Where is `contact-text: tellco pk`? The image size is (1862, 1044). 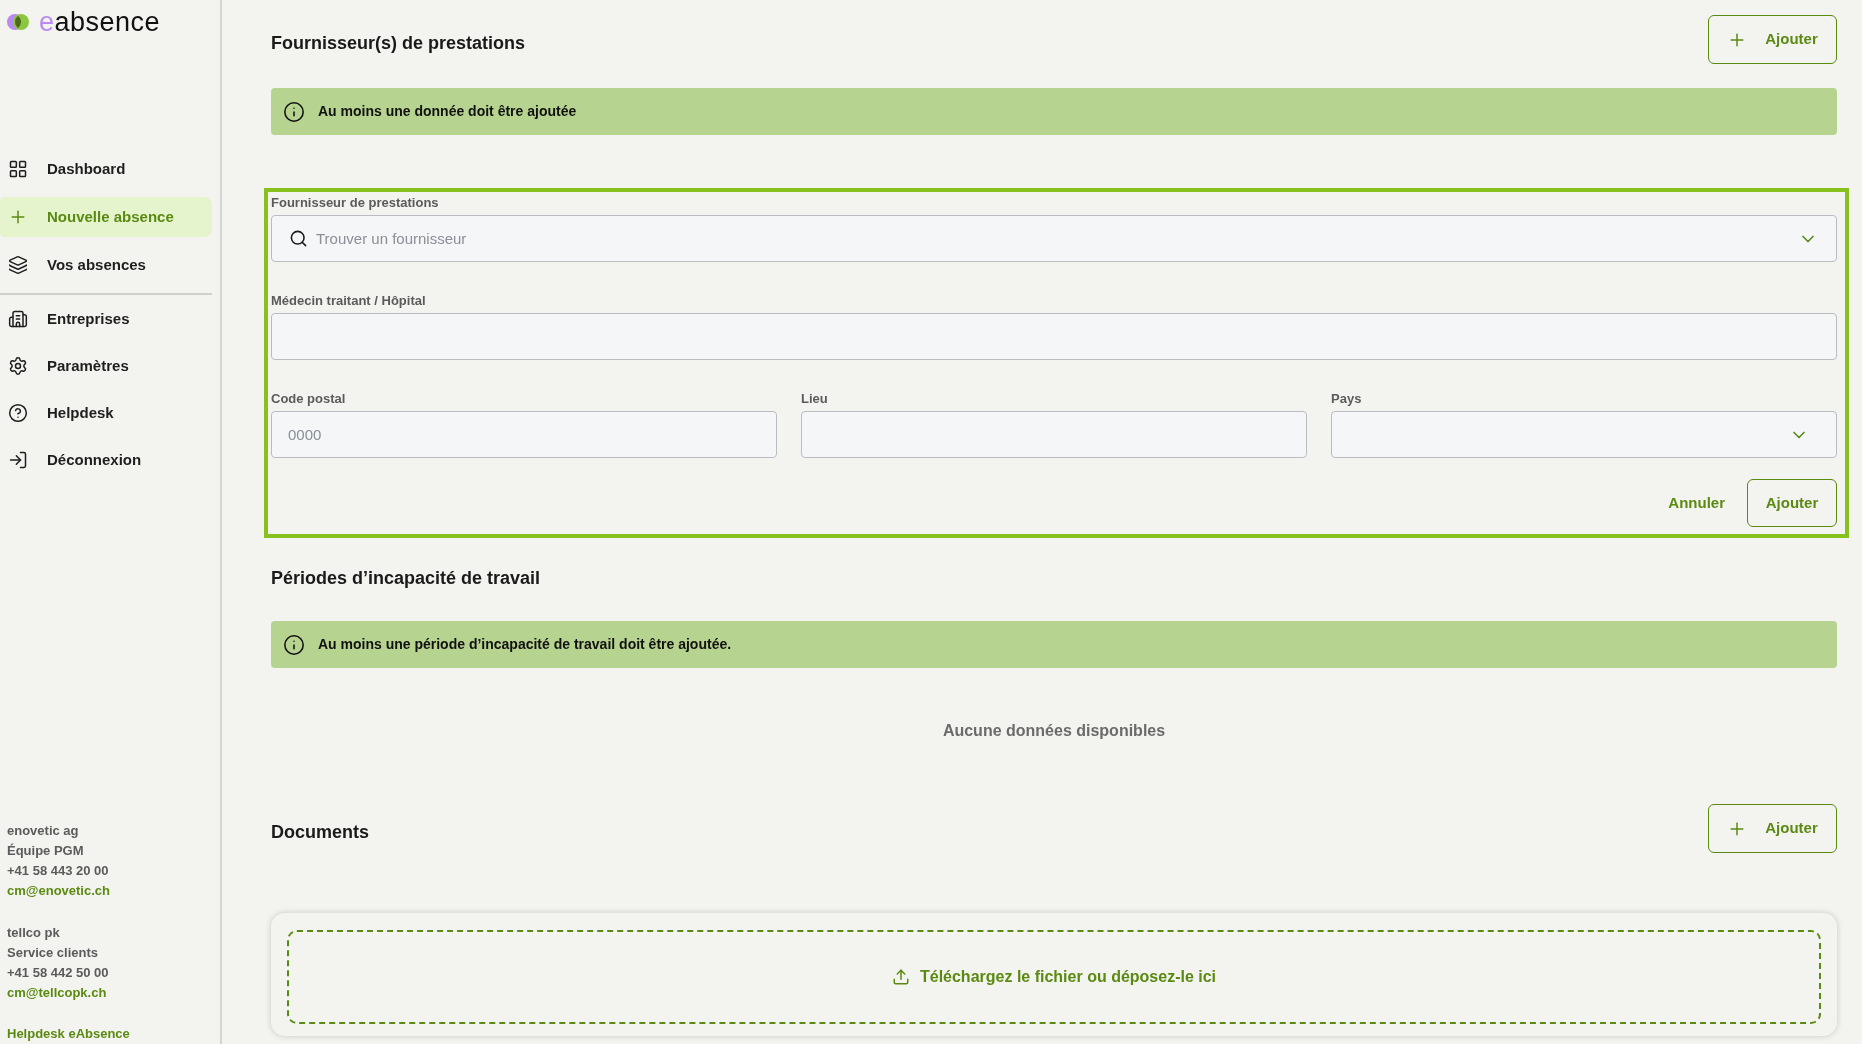 contact-text: tellco pk is located at coordinates (33, 933).